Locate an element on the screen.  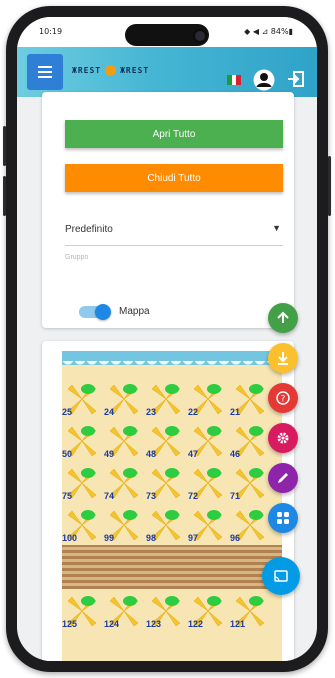
umbrella-number: 98 is located at coordinates (151, 538).